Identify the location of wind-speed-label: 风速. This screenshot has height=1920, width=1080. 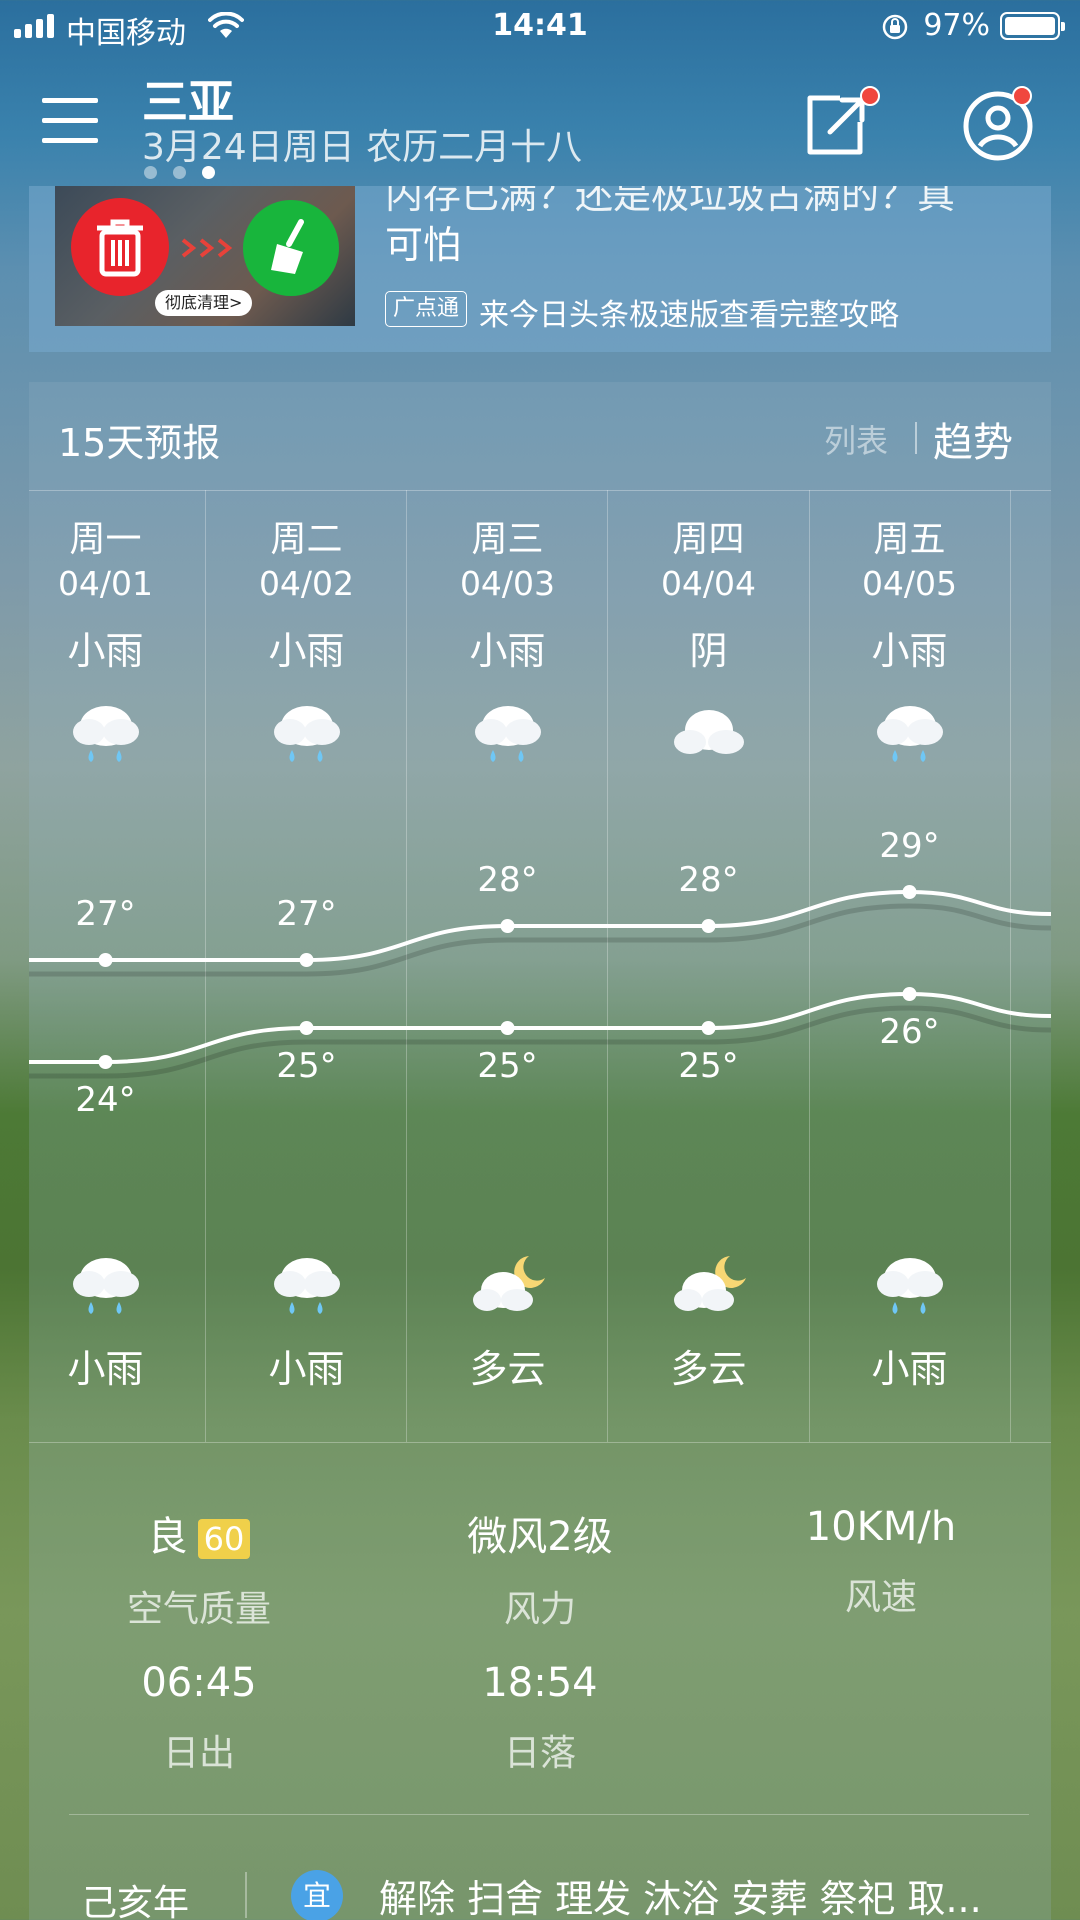
(880, 1597).